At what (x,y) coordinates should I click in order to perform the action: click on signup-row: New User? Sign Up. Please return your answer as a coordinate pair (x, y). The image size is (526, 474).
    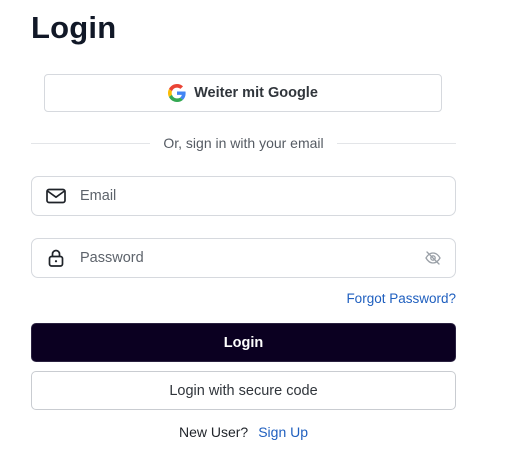
    Looking at the image, I should click on (243, 432).